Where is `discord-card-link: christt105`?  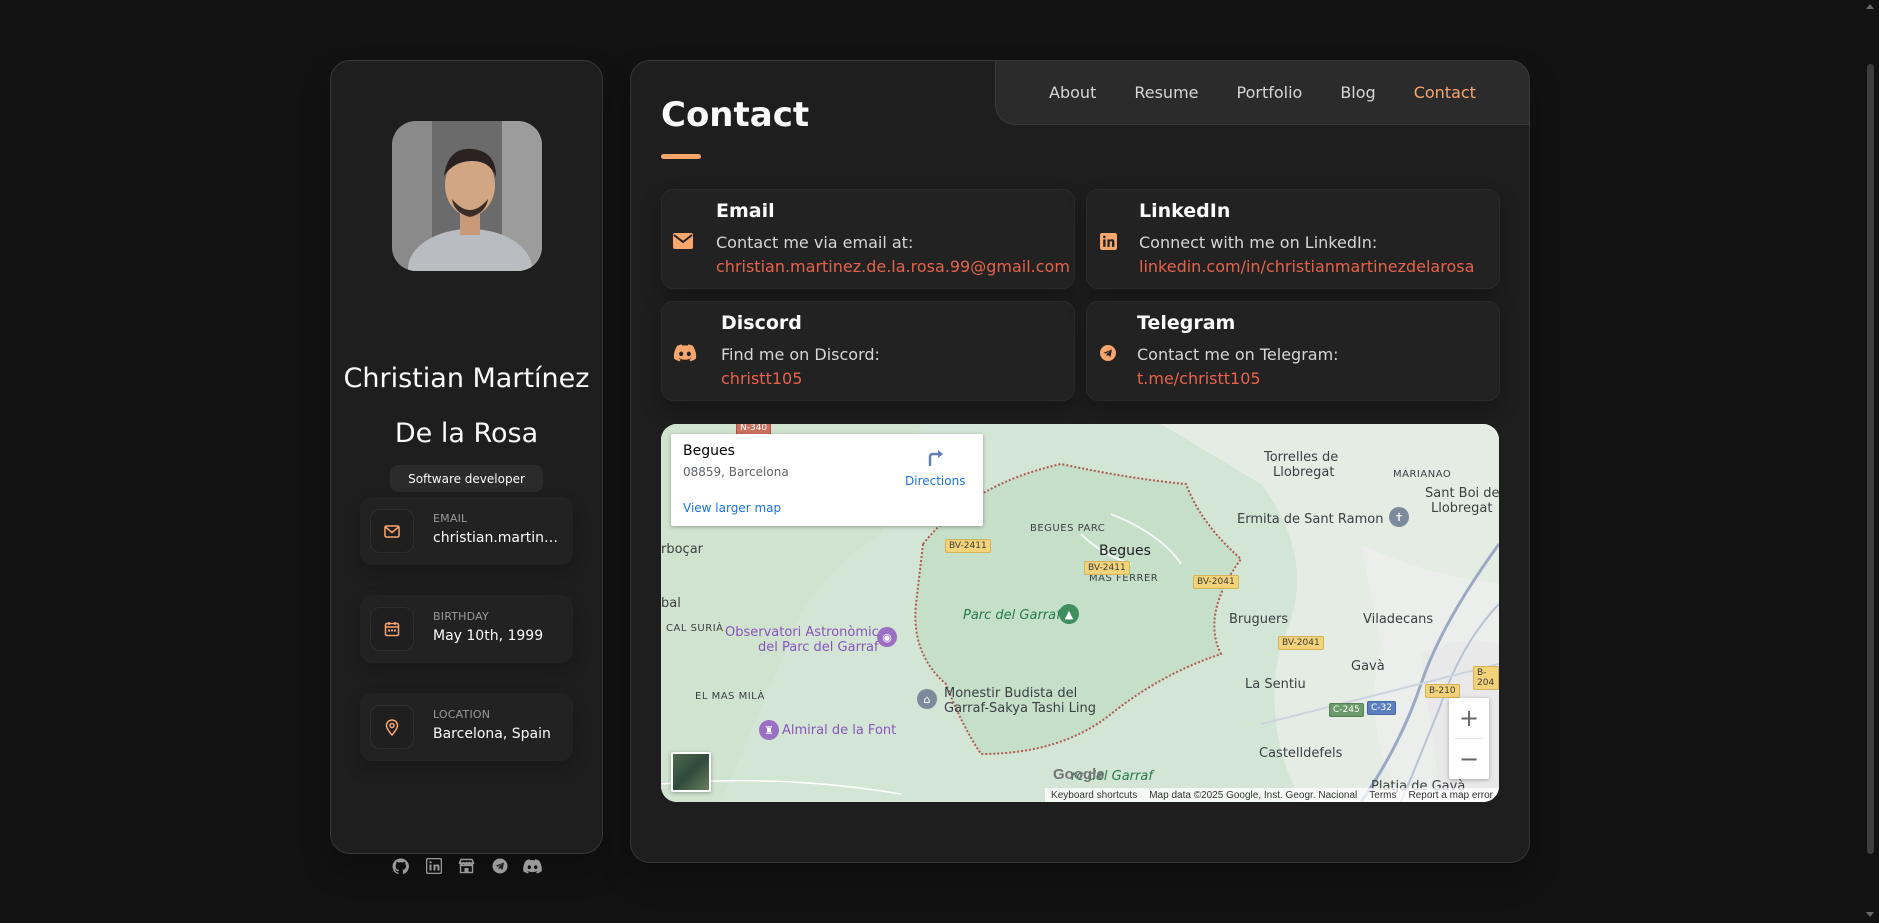 discord-card-link: christt105 is located at coordinates (761, 378).